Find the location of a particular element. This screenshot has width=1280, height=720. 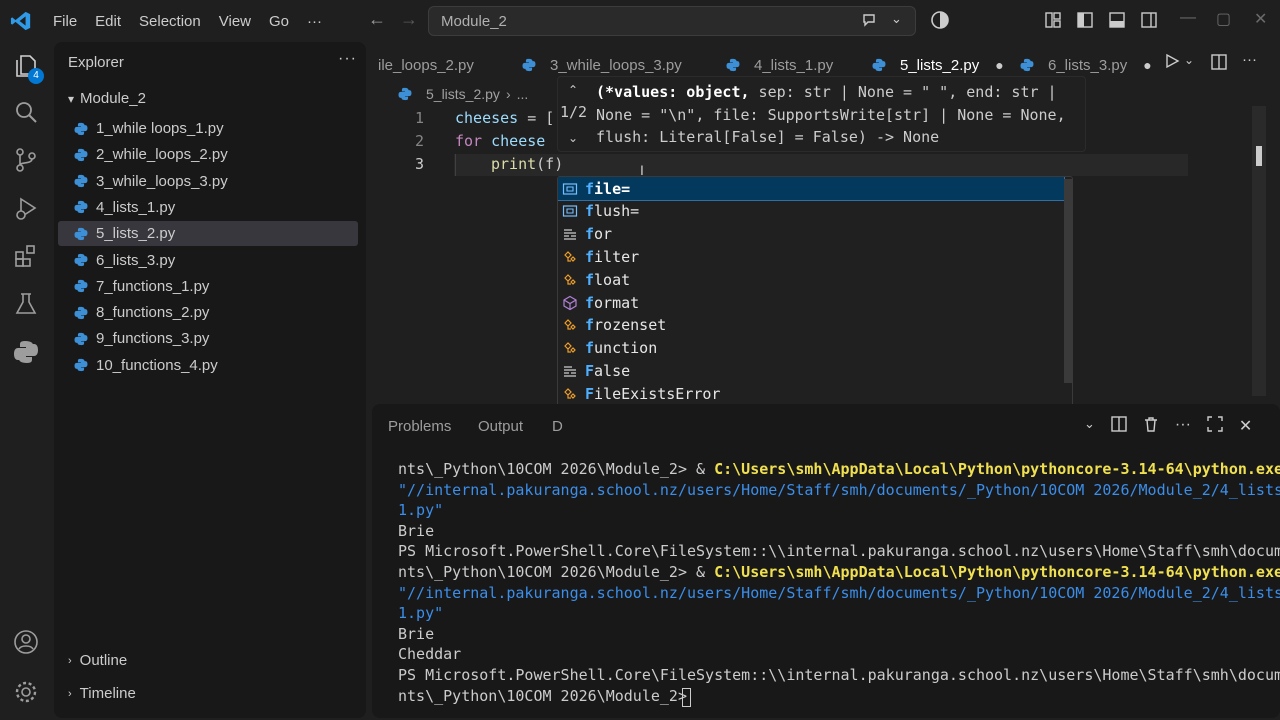

python-icon is located at coordinates (26, 352).